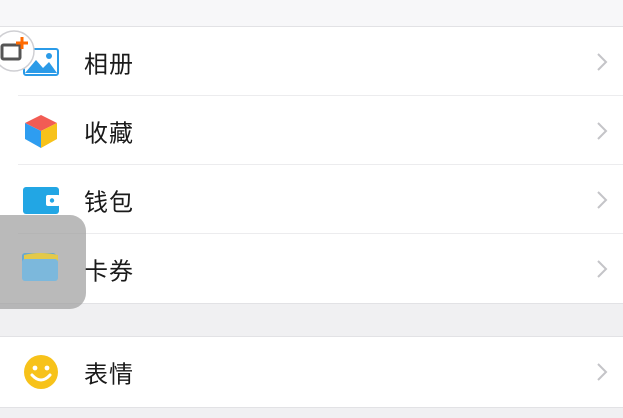 The width and height of the screenshot is (623, 418). Describe the element at coordinates (311, 13) in the screenshot. I see `top-spacer` at that location.